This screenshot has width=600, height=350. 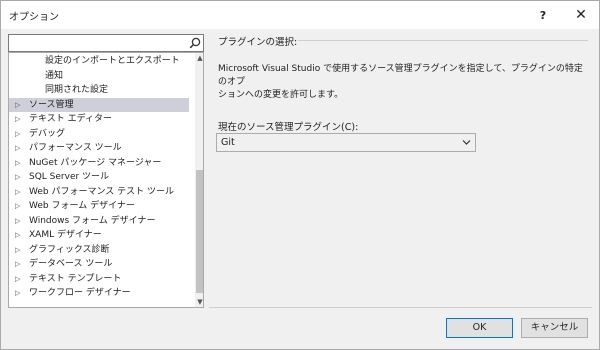 I want to click on tree-item-label: データベース ツール, so click(x=71, y=264).